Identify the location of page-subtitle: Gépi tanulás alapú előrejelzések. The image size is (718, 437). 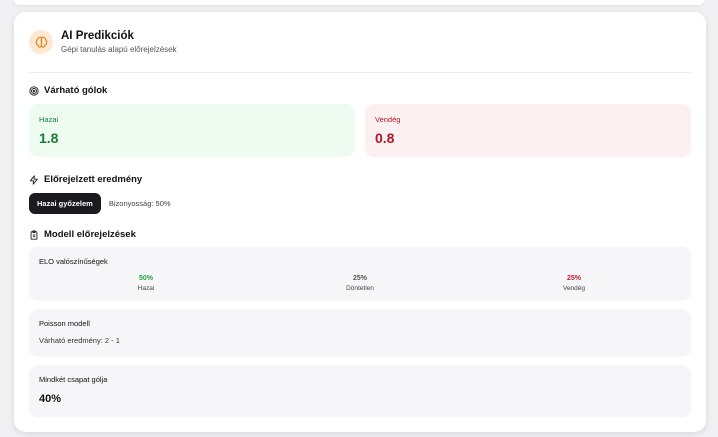
(119, 49).